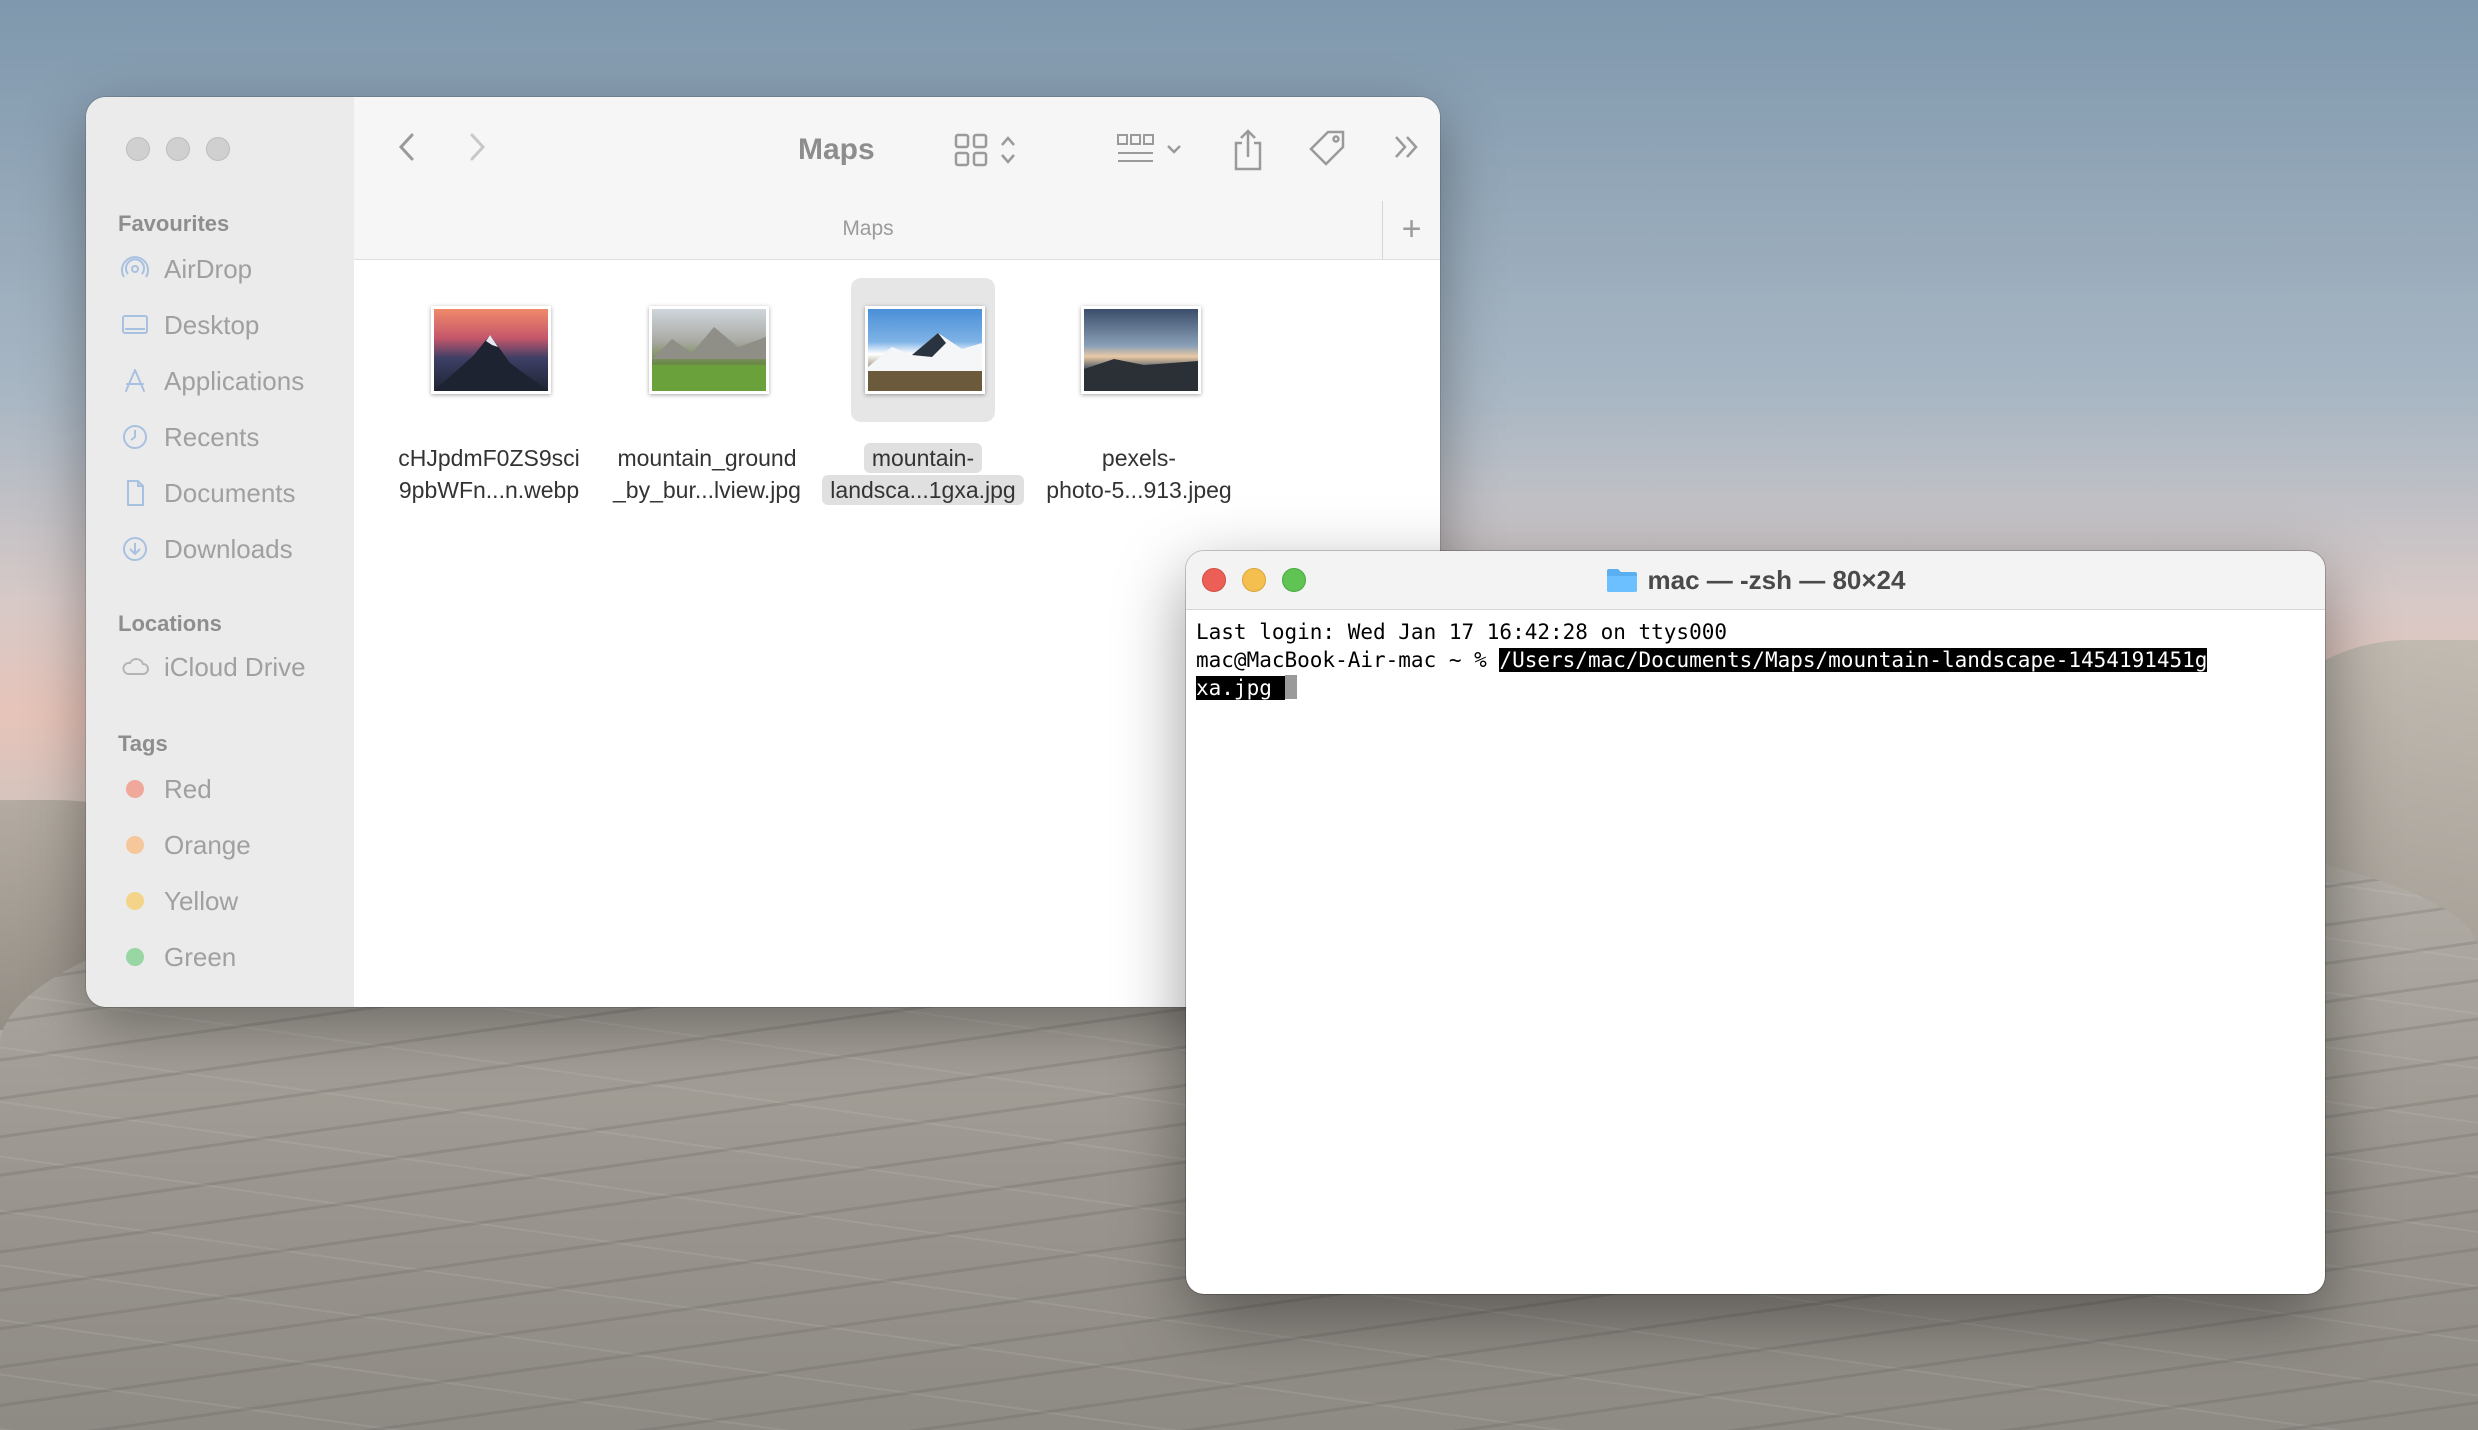 This screenshot has width=2478, height=1430. I want to click on sidebar-item-downloads: Downloads, so click(206, 549).